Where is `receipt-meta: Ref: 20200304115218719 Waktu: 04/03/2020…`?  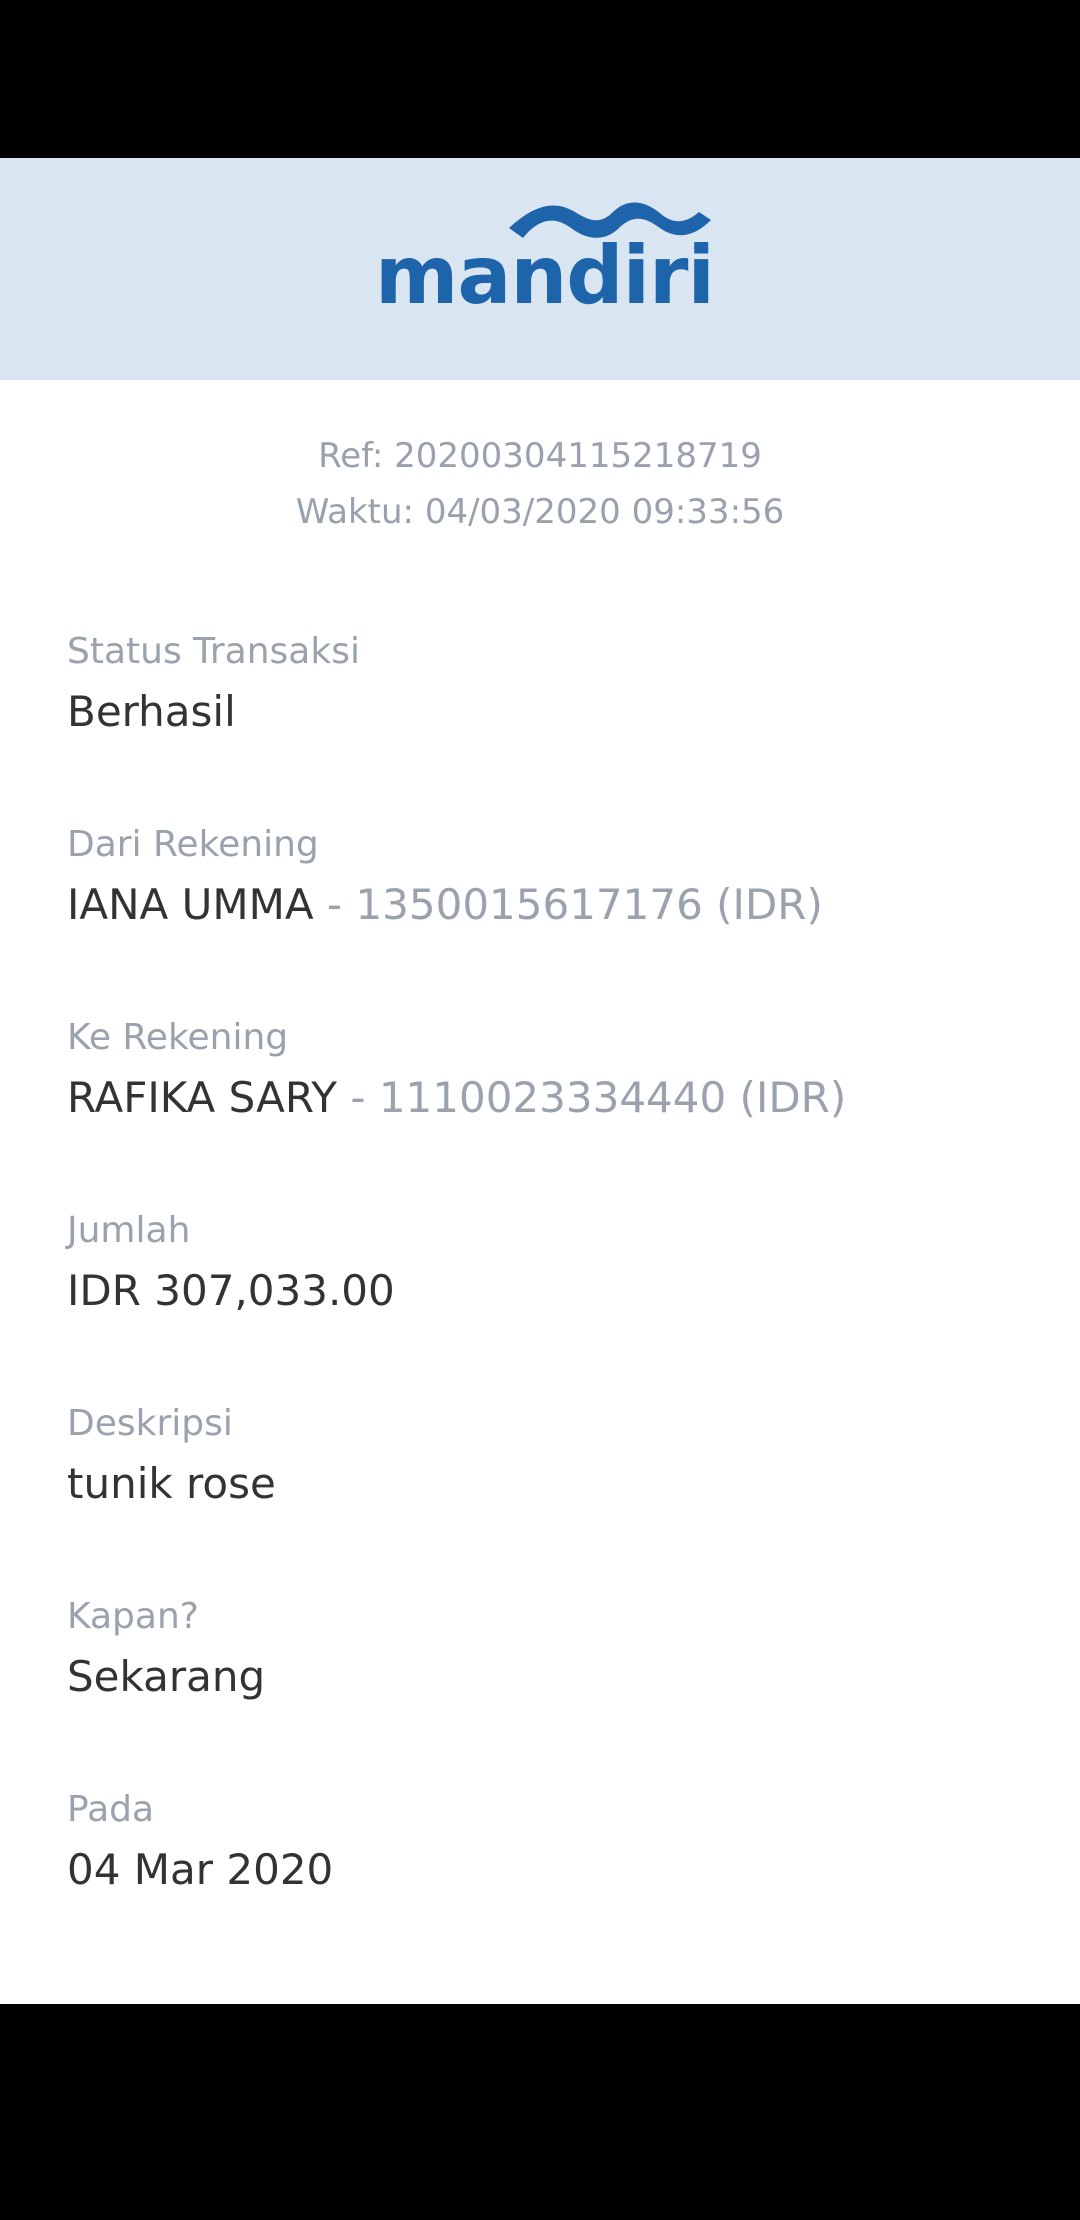 receipt-meta: Ref: 20200304115218719 Waktu: 04/03/2020… is located at coordinates (540, 484).